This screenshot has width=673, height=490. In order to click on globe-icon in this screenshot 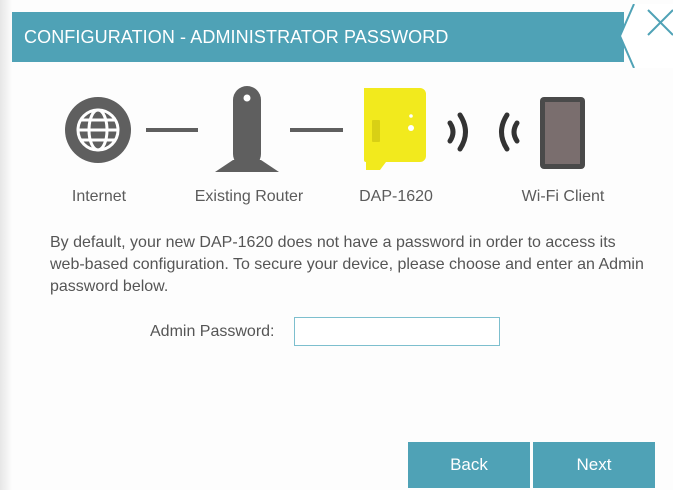, I will do `click(98, 130)`.